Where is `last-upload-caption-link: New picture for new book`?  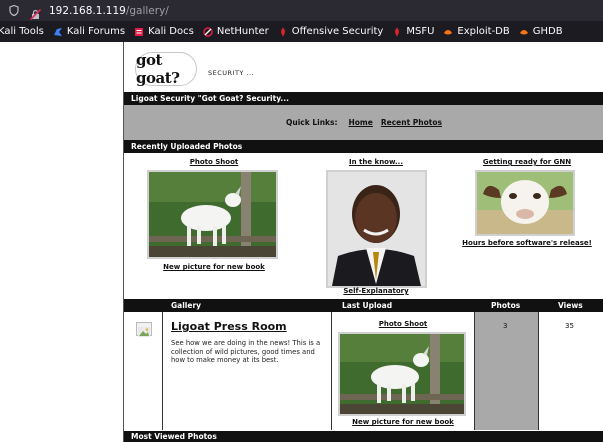 last-upload-caption-link: New picture for new book is located at coordinates (403, 422).